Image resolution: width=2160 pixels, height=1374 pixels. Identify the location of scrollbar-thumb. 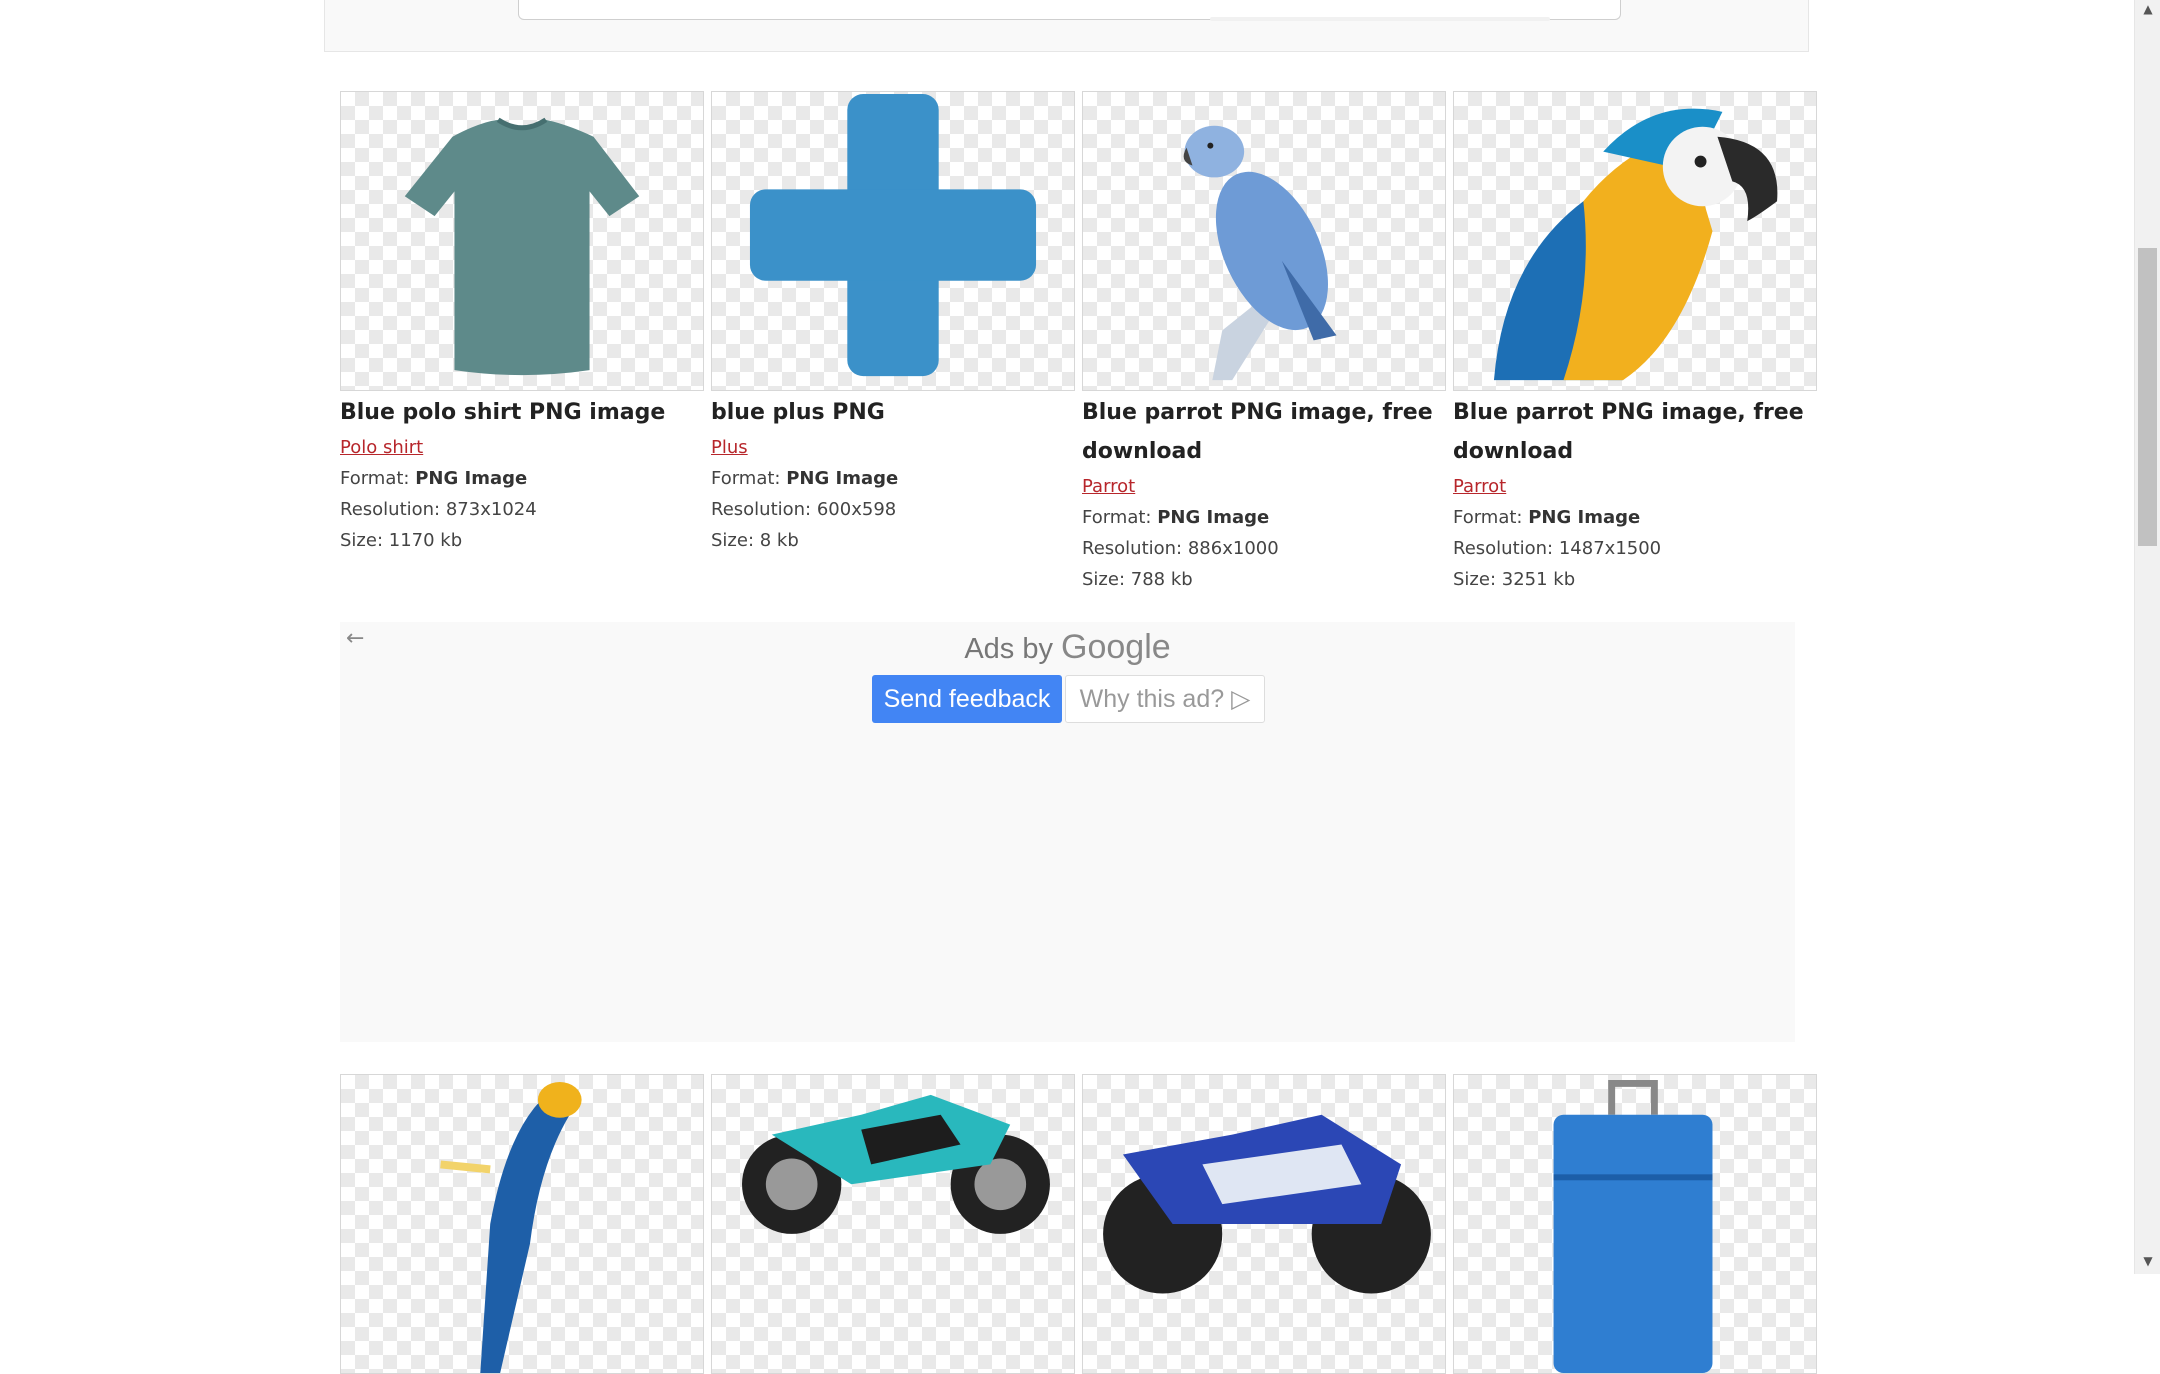
(2147, 397).